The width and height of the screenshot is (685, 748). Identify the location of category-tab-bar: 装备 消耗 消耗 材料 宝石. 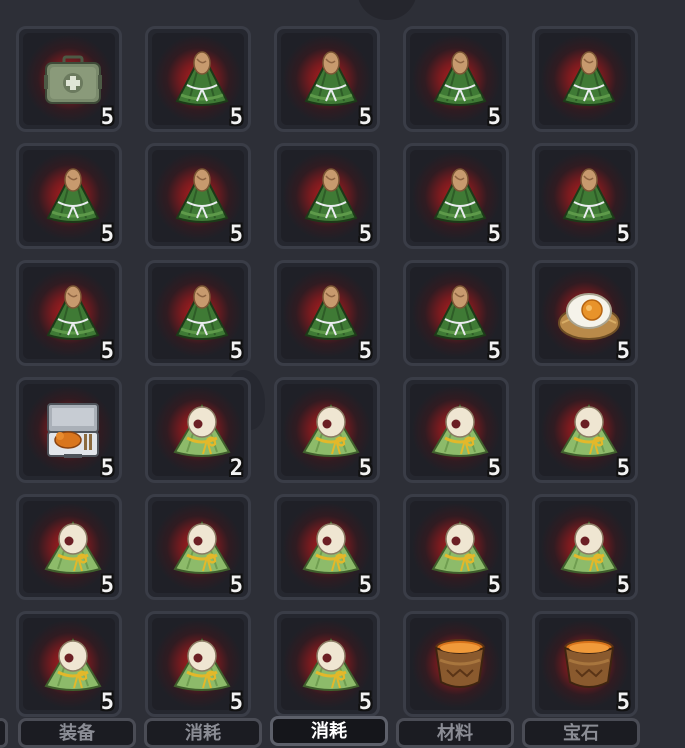
(342, 732).